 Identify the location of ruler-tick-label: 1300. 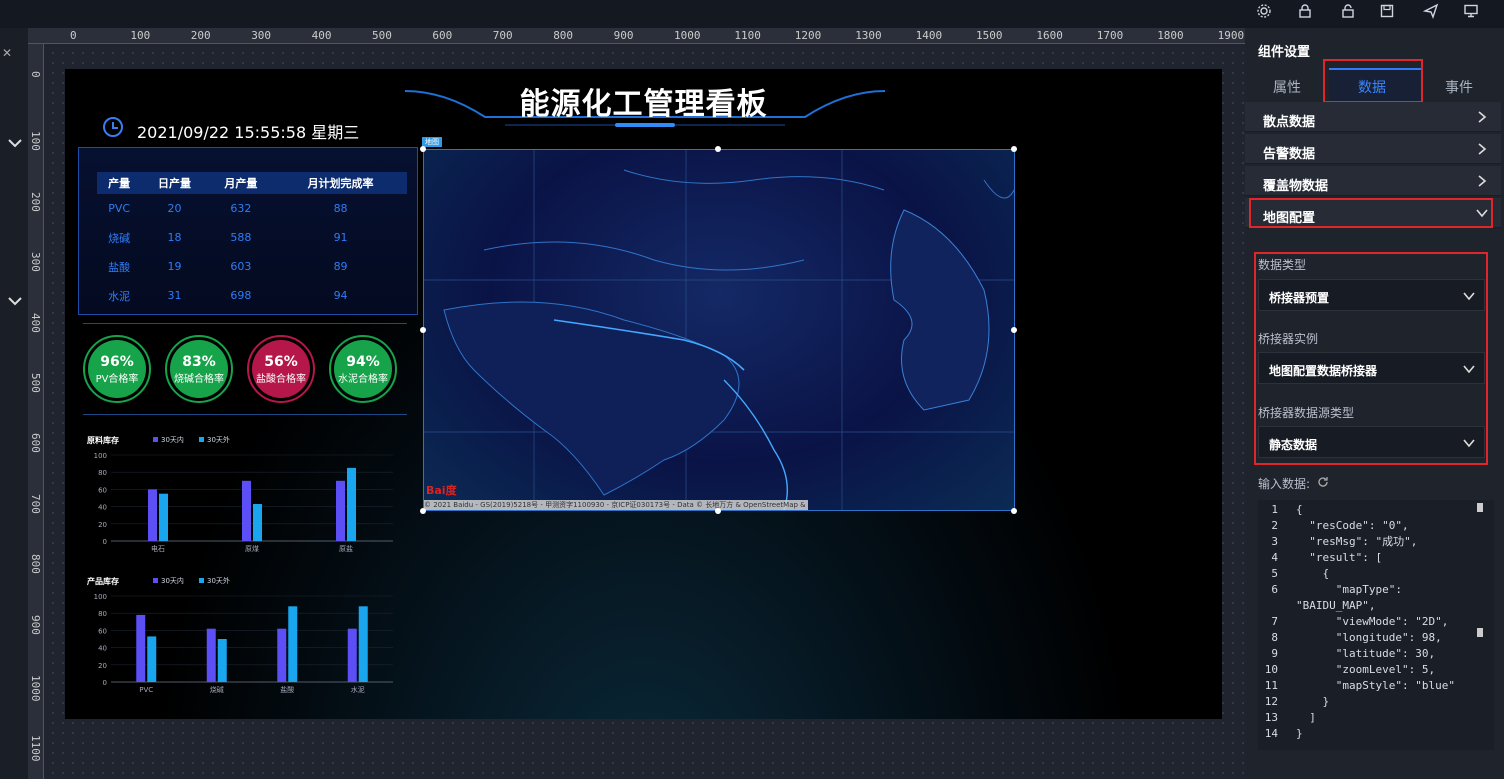
(868, 35).